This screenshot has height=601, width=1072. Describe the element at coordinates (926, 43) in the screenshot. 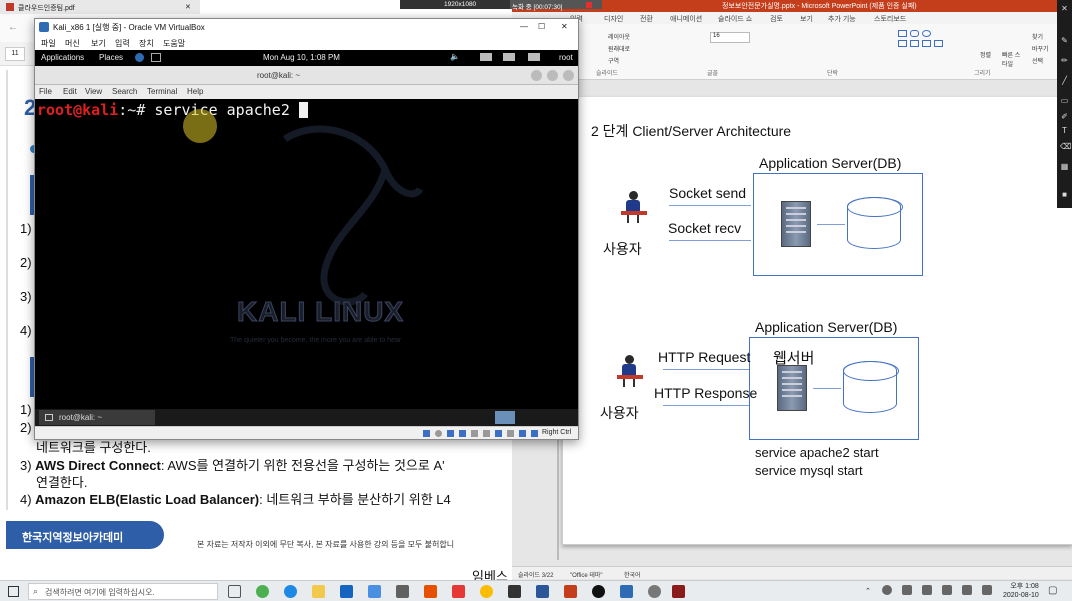

I see `arrow-shape-icon` at that location.